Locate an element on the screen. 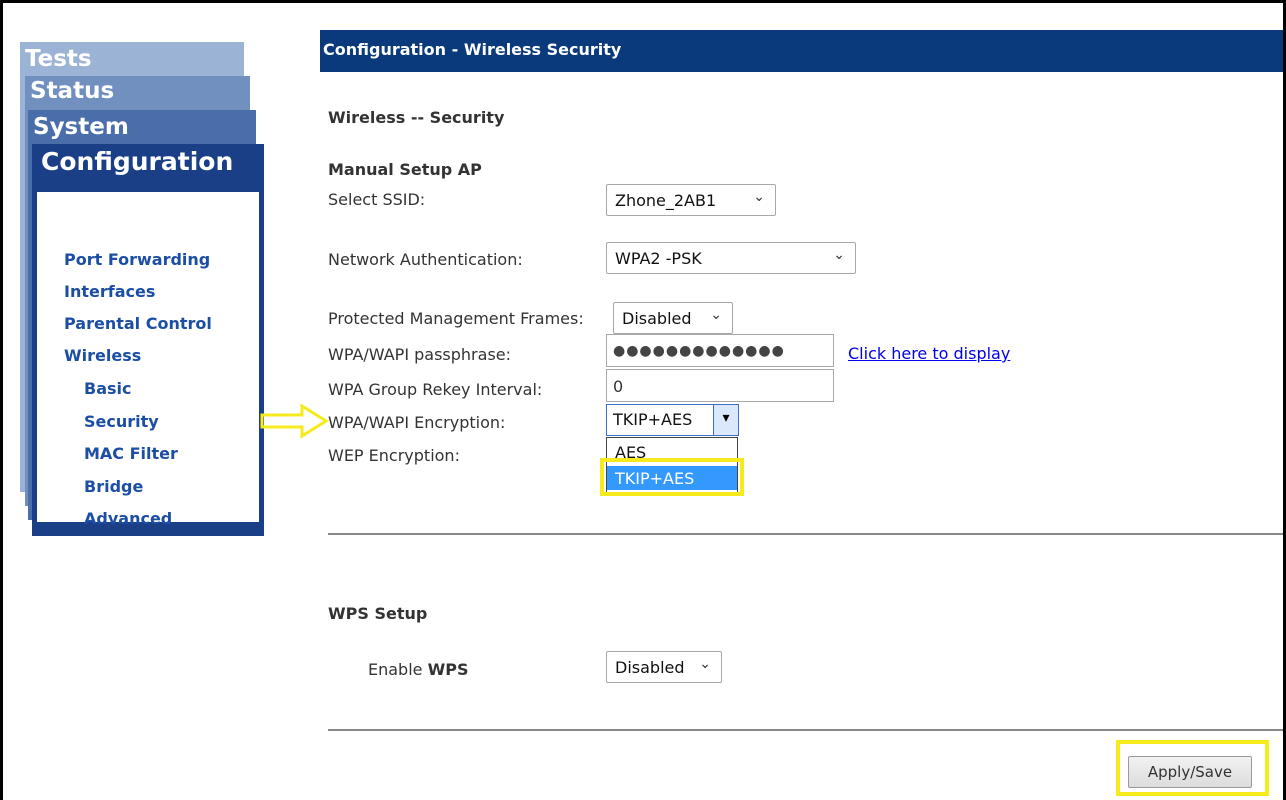 The image size is (1286, 800). encryption-label: WPA/WAPI Encryption: is located at coordinates (417, 422).